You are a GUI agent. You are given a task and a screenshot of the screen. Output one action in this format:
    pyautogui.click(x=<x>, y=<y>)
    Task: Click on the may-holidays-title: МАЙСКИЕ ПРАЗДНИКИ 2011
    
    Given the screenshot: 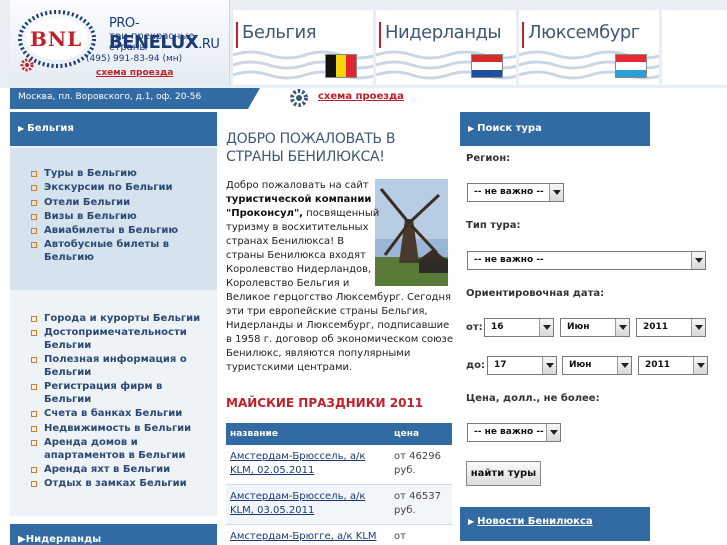 What is the action you would take?
    pyautogui.click(x=325, y=403)
    